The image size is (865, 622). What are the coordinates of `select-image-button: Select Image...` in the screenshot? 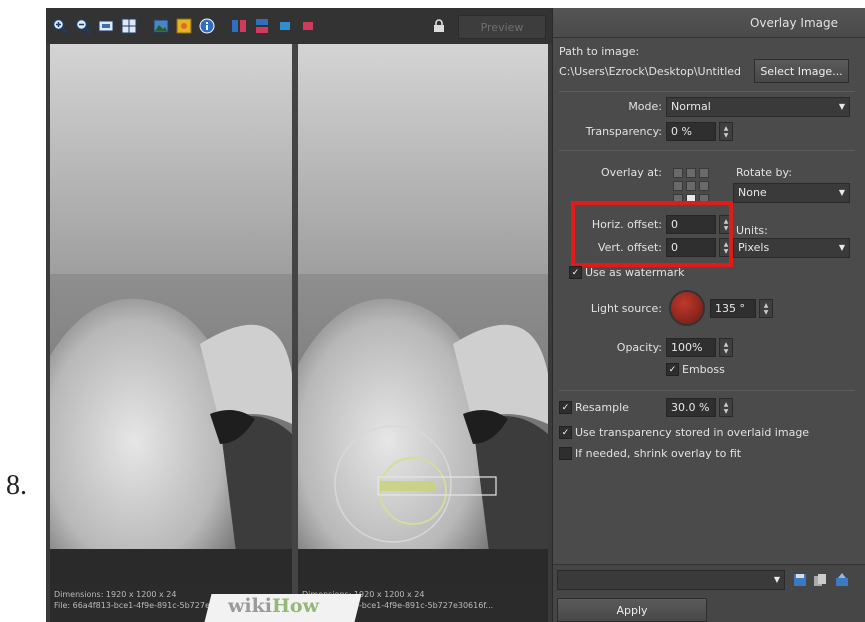 It's located at (801, 71).